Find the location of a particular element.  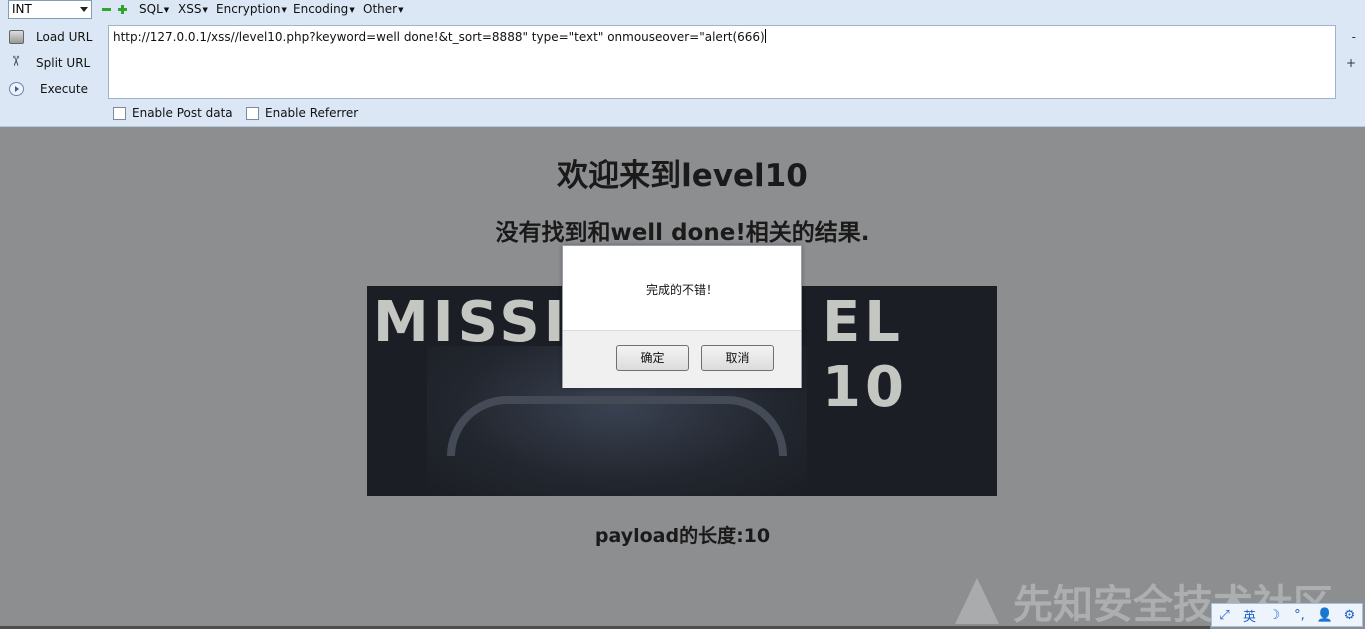

menu-encryption: Encryption▼ is located at coordinates (251, 9).